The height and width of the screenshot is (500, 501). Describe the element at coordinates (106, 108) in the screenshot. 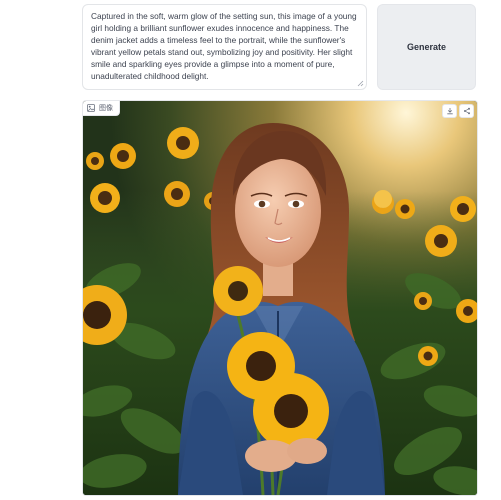

I see `image-label-text: 图像` at that location.